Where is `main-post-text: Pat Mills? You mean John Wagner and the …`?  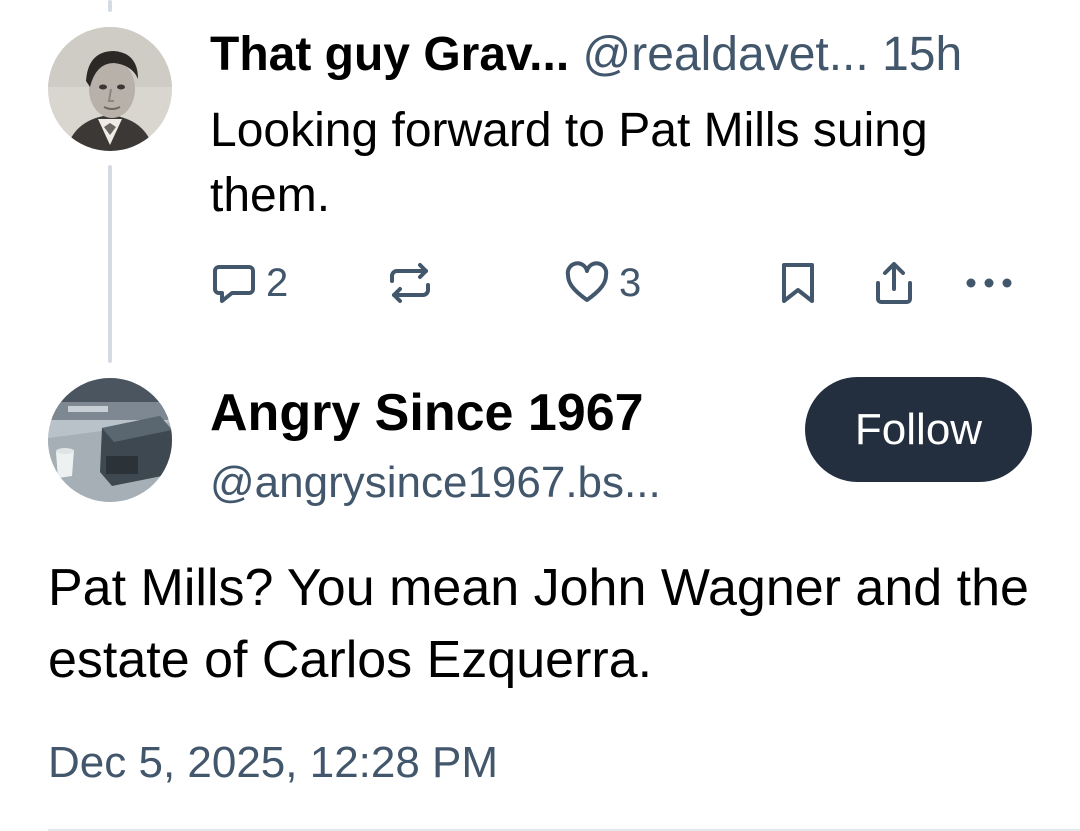
main-post-text: Pat Mills? You mean John Wagner and the … is located at coordinates (538, 624).